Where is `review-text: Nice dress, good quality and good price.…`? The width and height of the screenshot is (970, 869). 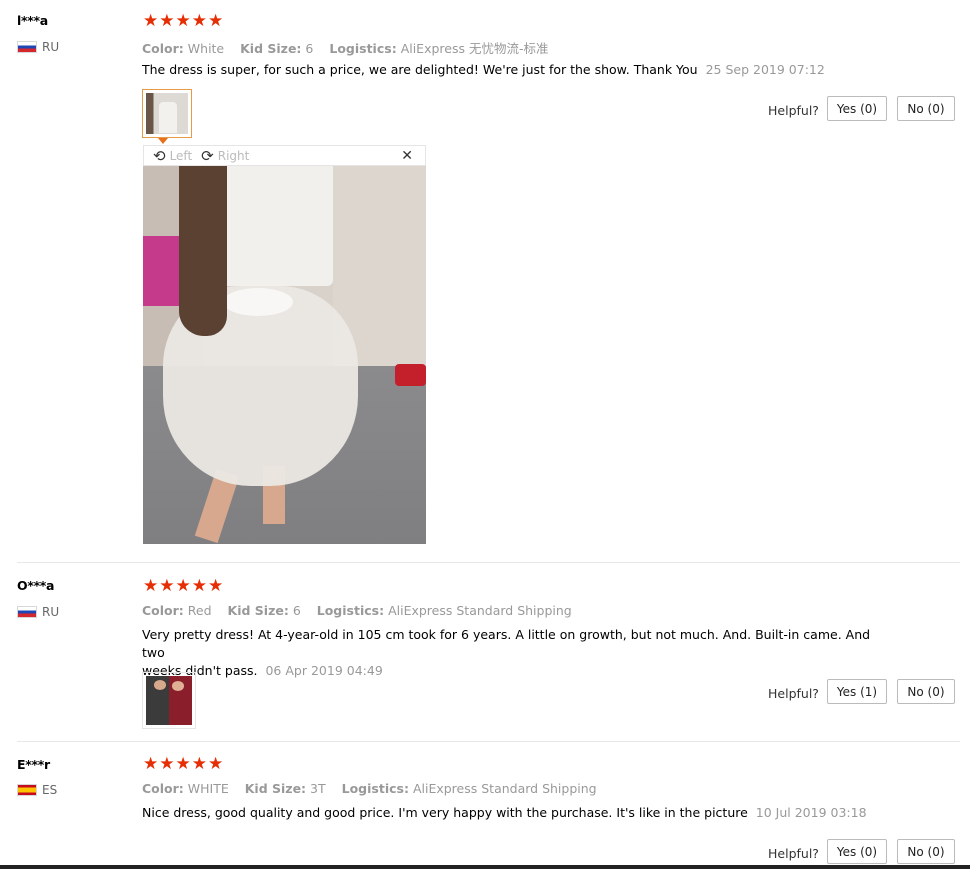
review-text: Nice dress, good quality and good price.… is located at coordinates (509, 813).